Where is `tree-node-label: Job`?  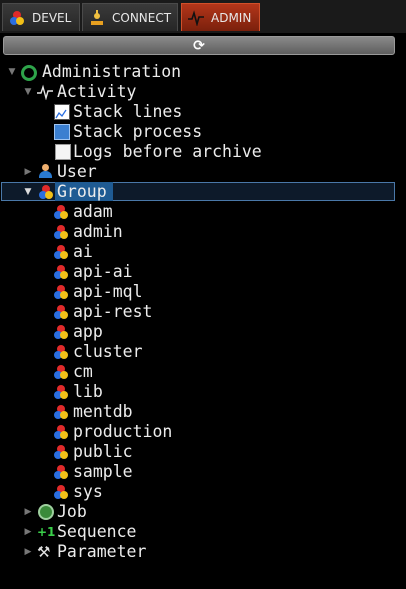
tree-node-label: Job is located at coordinates (72, 511).